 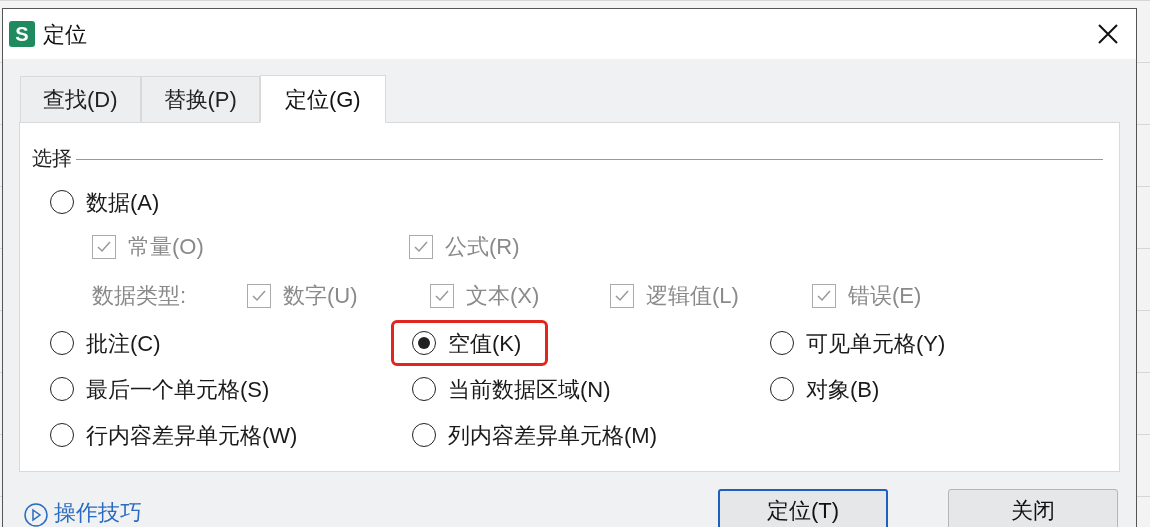 I want to click on dialog-button: 定位(T), so click(x=803, y=508).